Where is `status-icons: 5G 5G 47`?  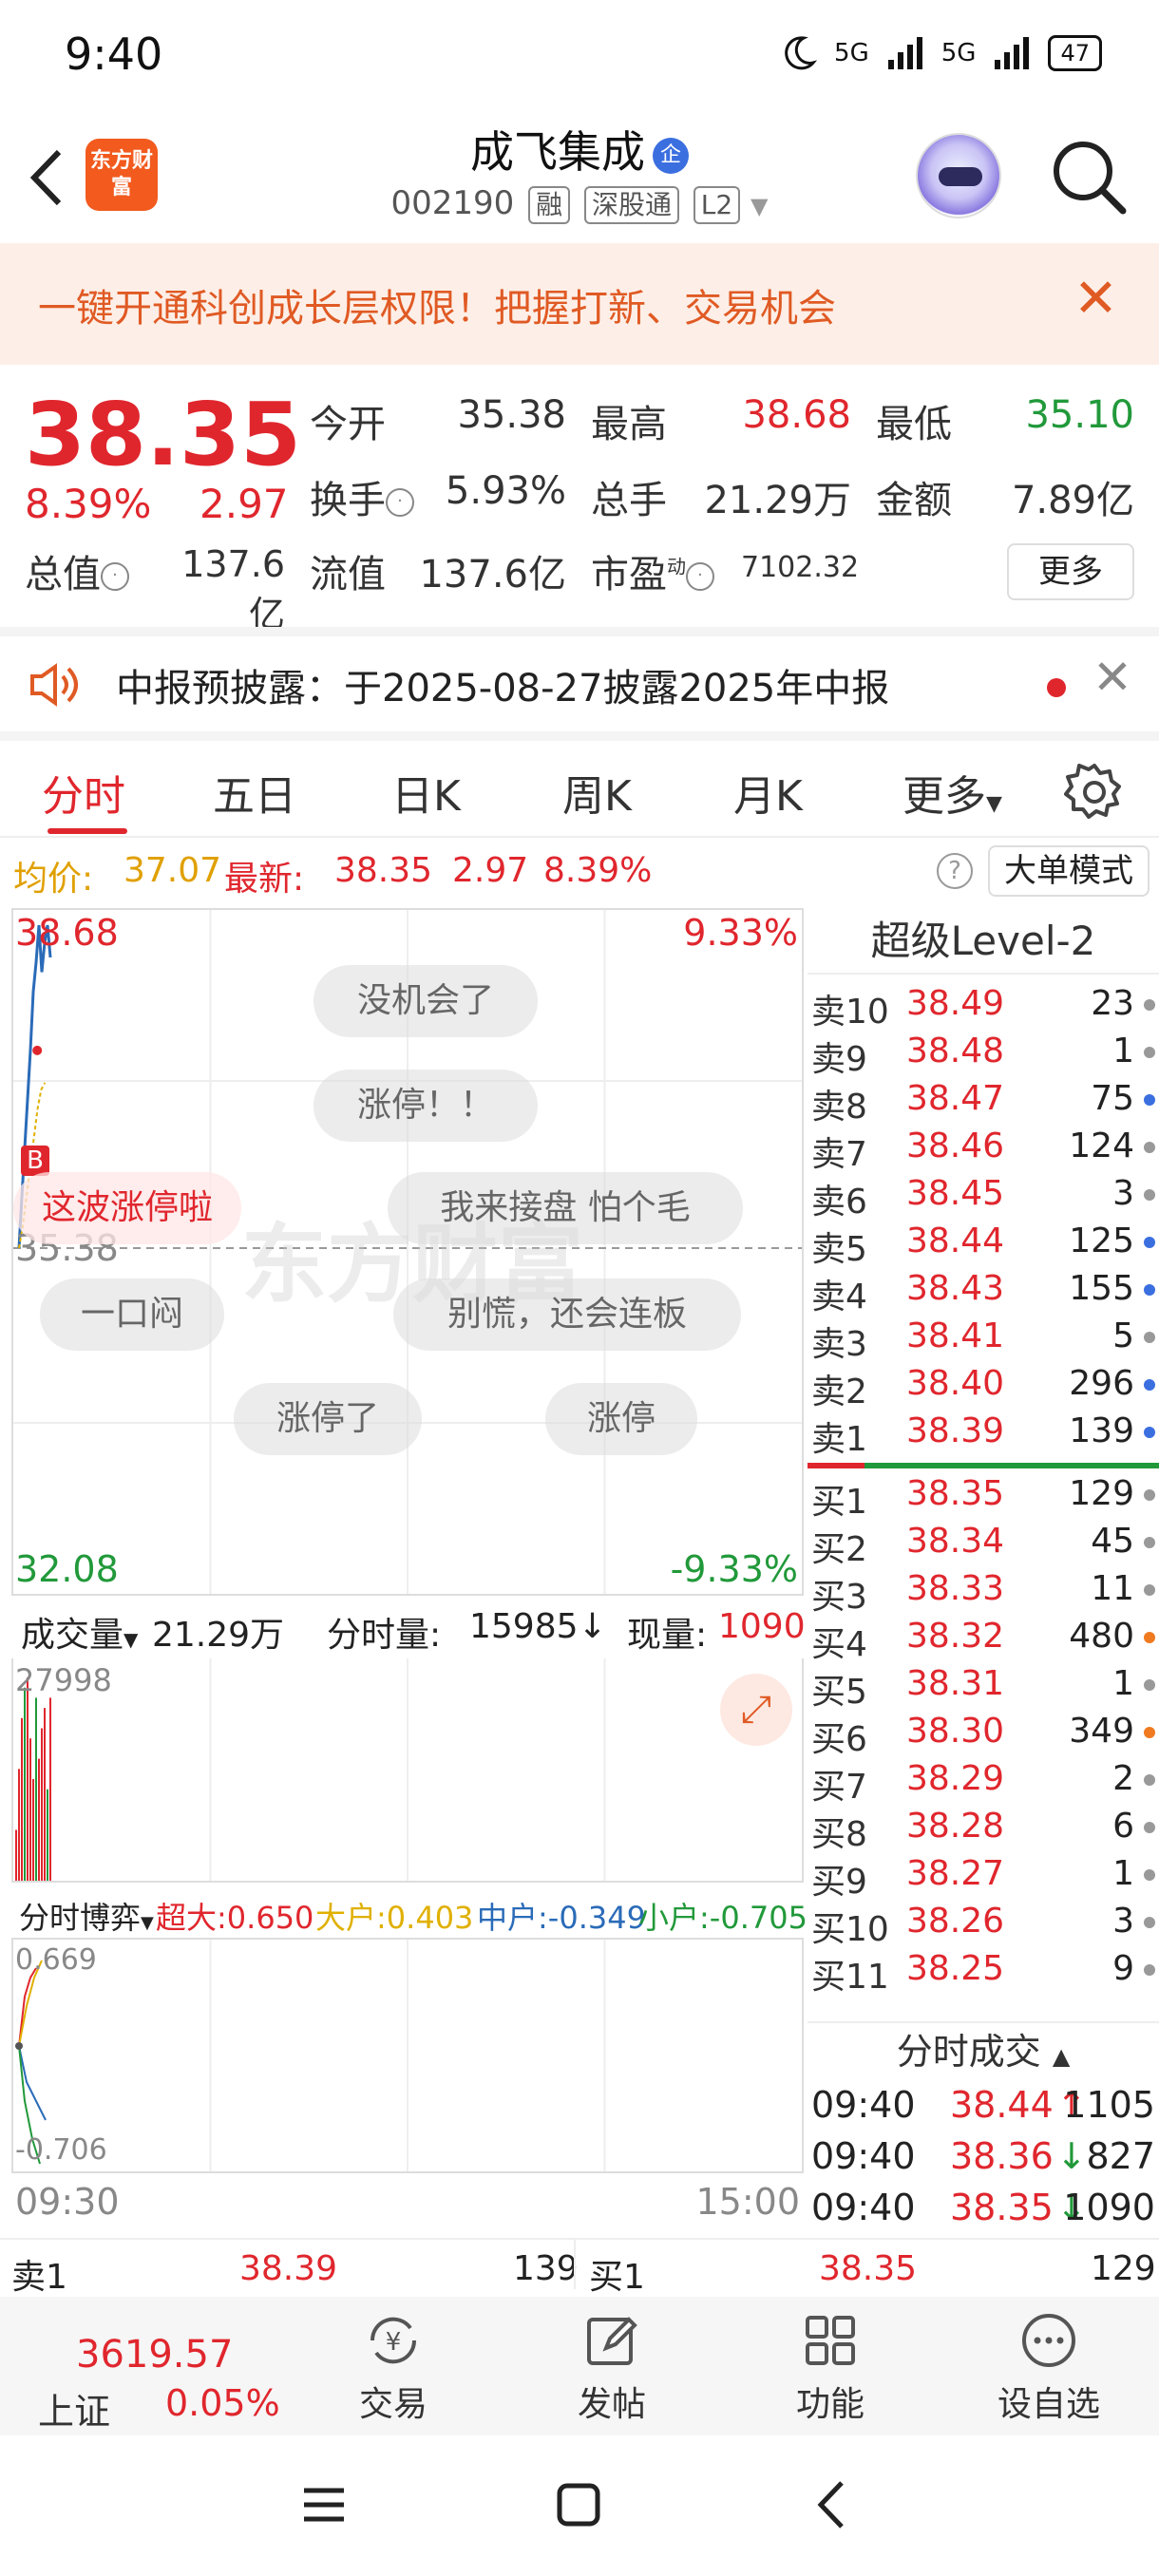 status-icons: 5G 5G 47 is located at coordinates (940, 53).